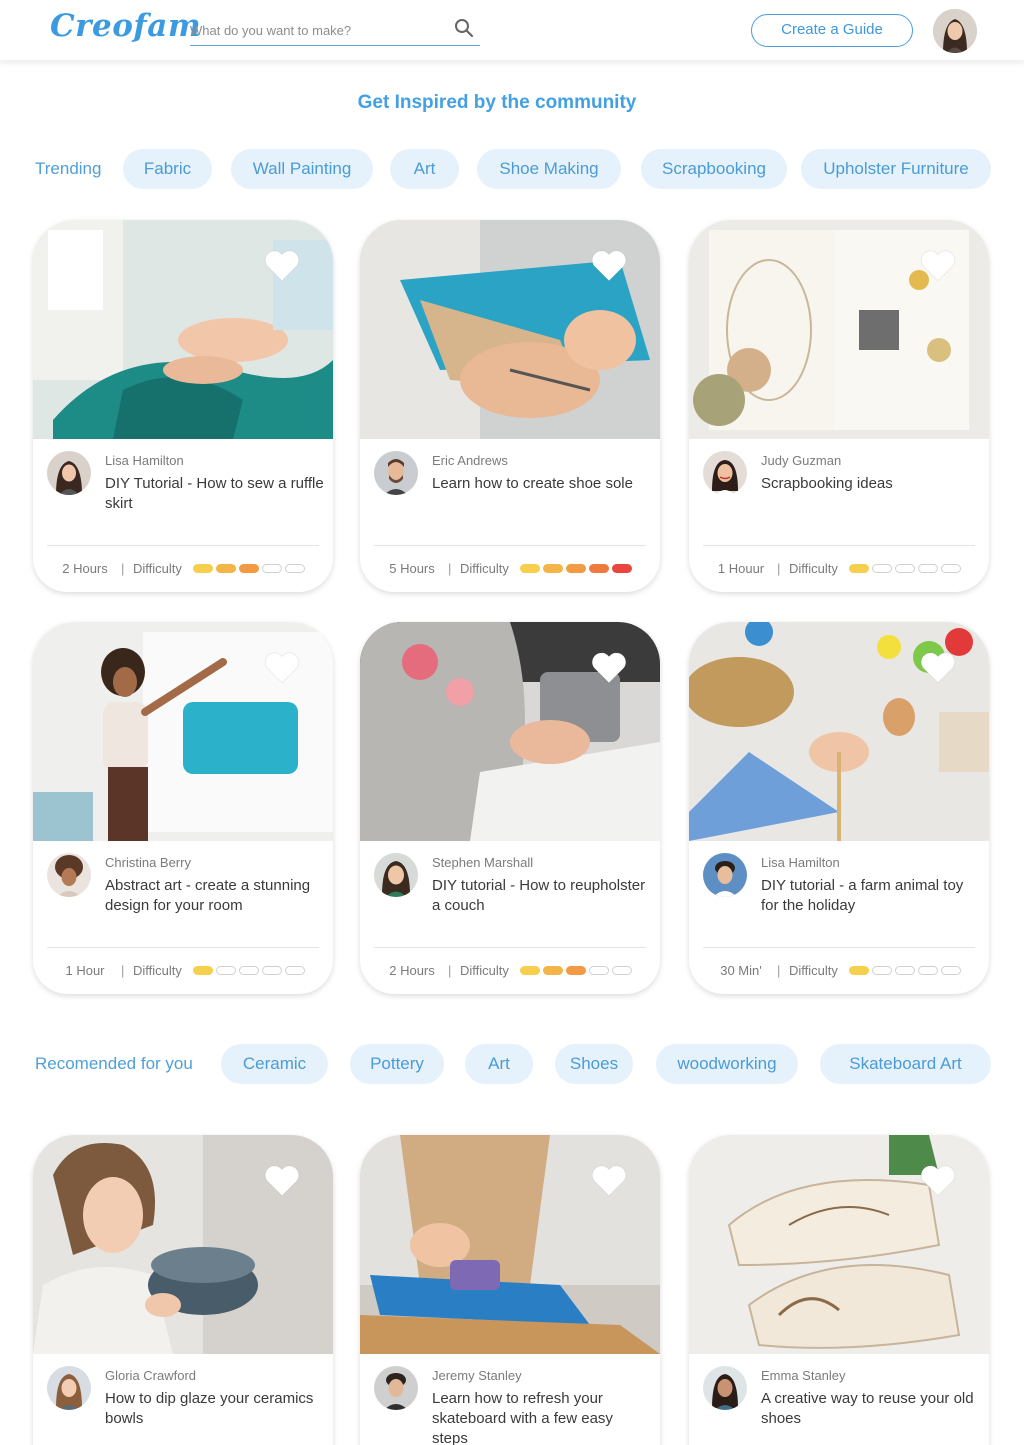 The width and height of the screenshot is (1024, 1445). What do you see at coordinates (85, 970) in the screenshot?
I see `duration: 1 Hour` at bounding box center [85, 970].